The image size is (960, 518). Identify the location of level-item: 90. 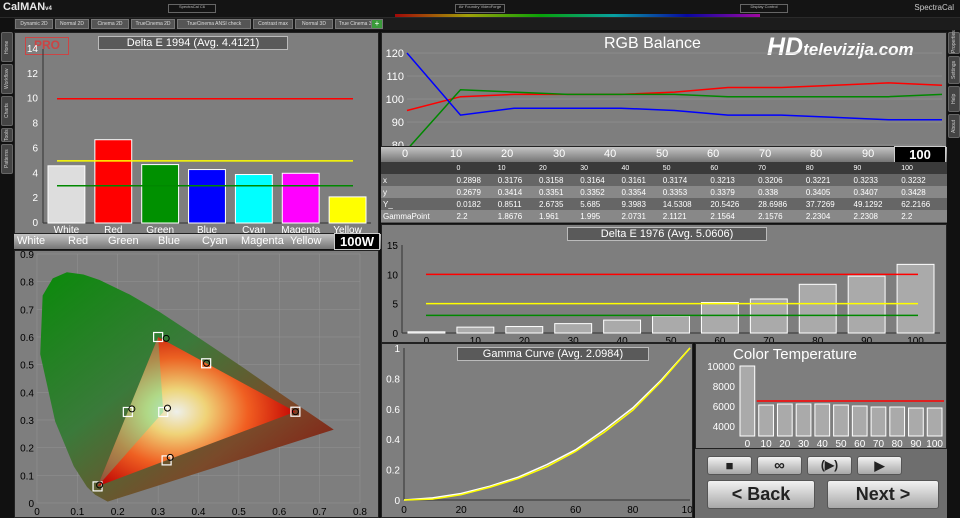
(868, 154).